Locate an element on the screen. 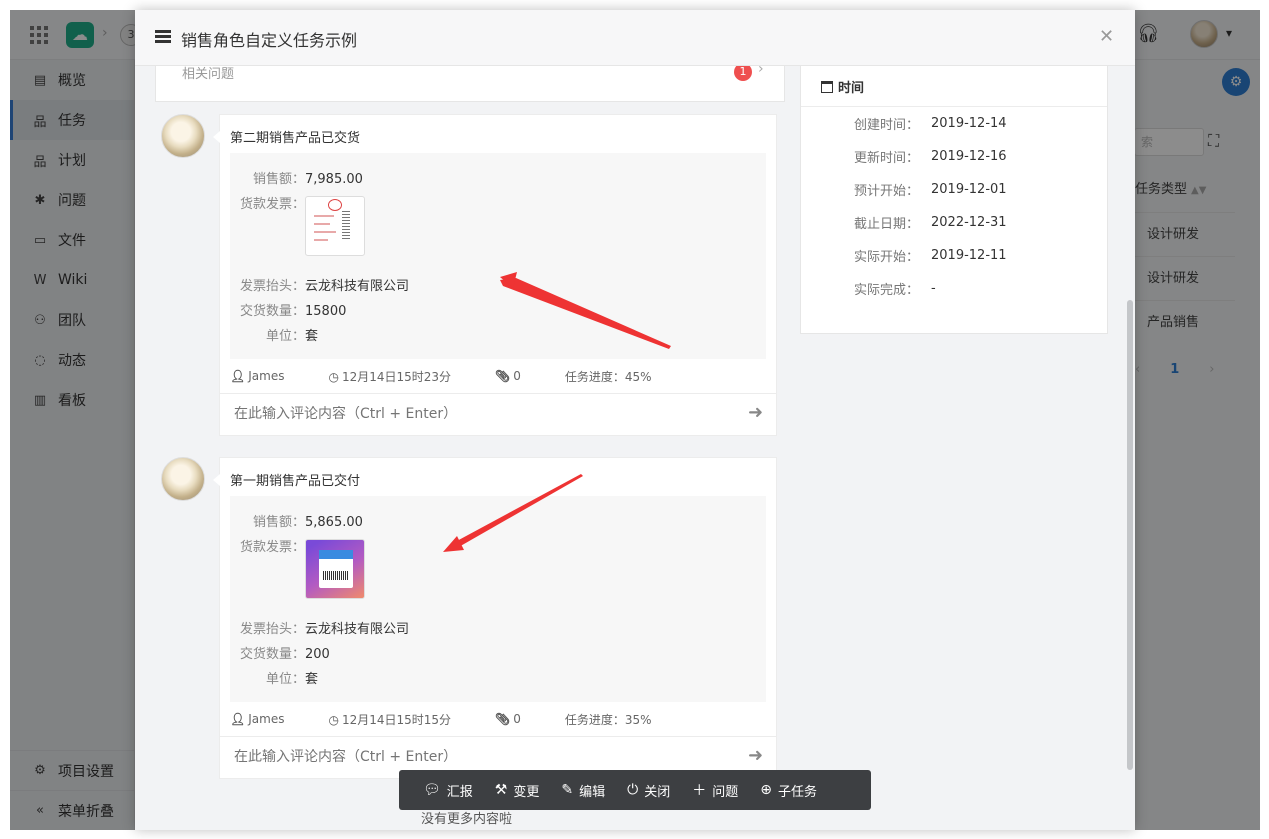 The width and height of the screenshot is (1269, 839). close-task-button: ⏻ 关闭 is located at coordinates (648, 790).